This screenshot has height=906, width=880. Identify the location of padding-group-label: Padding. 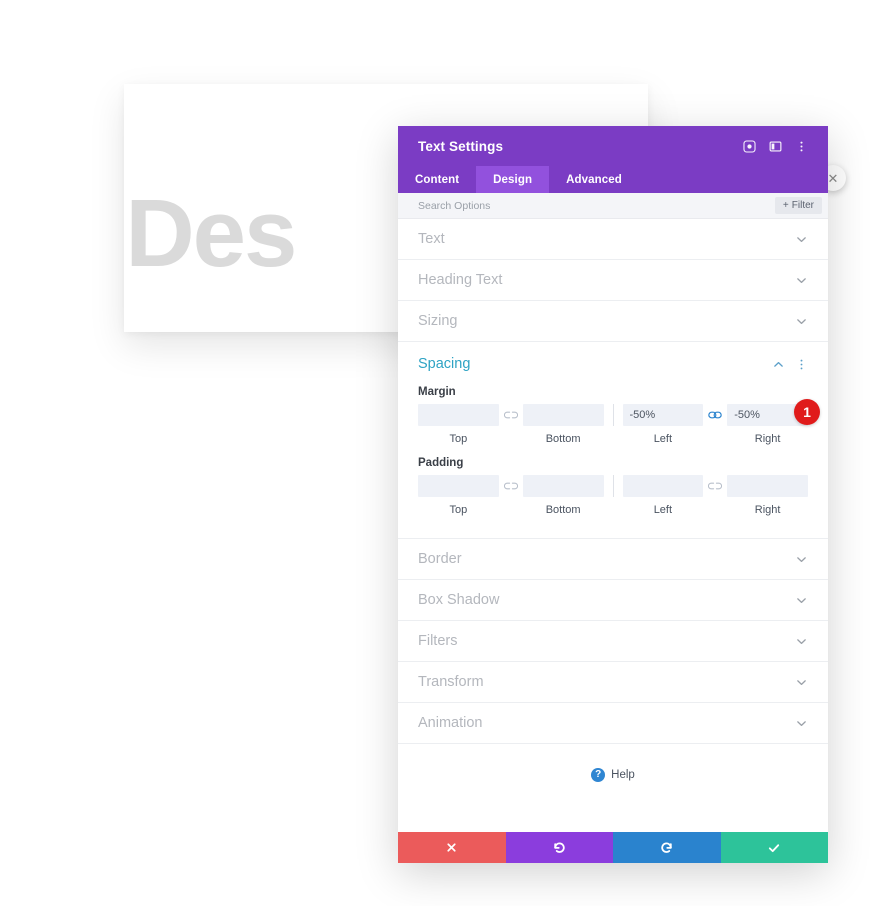
(441, 463).